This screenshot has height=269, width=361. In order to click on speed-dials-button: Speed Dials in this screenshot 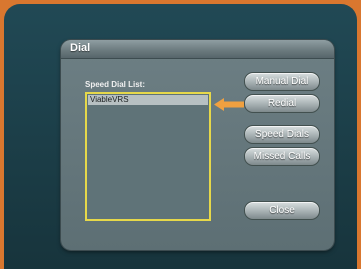, I will do `click(282, 134)`.